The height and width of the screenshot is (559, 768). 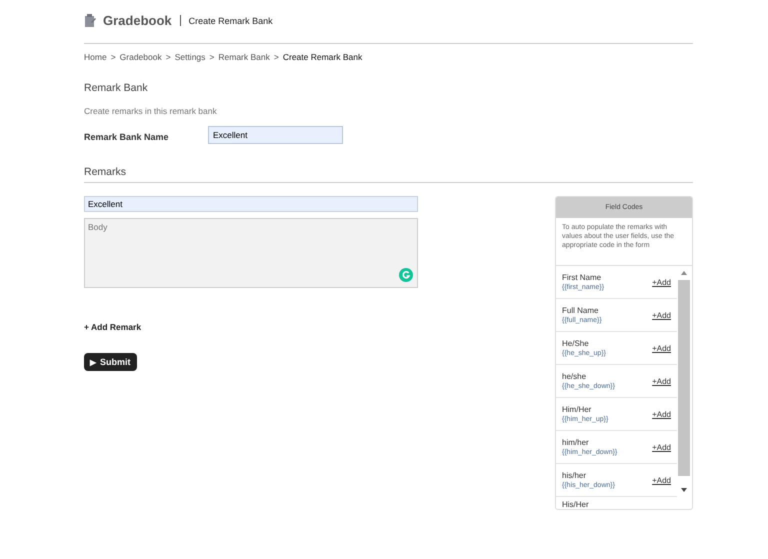 I want to click on grammar-check-icon, so click(x=406, y=275).